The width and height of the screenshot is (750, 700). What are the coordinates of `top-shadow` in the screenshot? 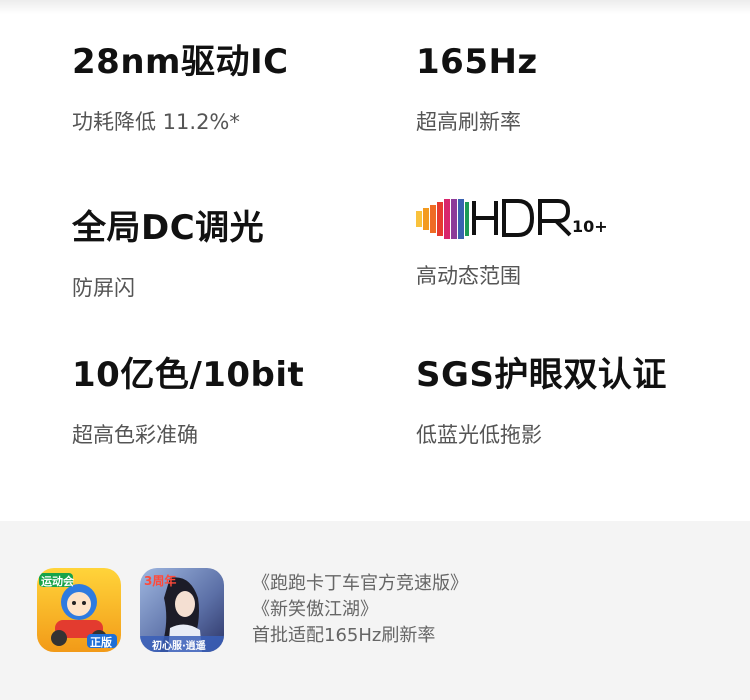 It's located at (375, 7).